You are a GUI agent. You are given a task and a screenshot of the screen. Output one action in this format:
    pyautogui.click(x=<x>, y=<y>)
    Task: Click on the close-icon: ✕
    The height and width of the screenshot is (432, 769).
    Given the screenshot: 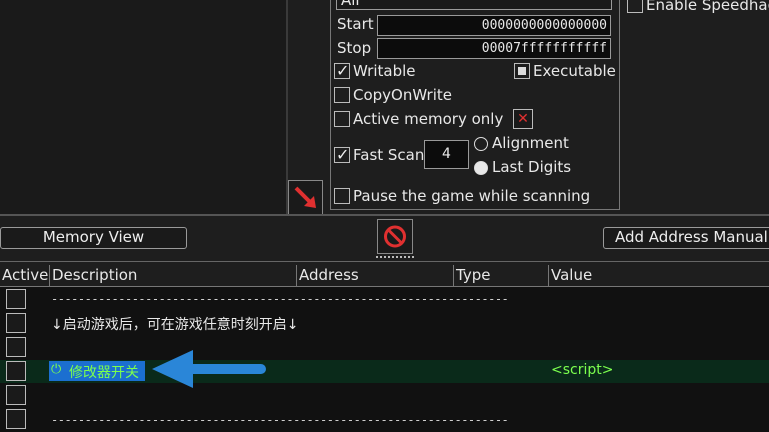 What is the action you would take?
    pyautogui.click(x=523, y=119)
    